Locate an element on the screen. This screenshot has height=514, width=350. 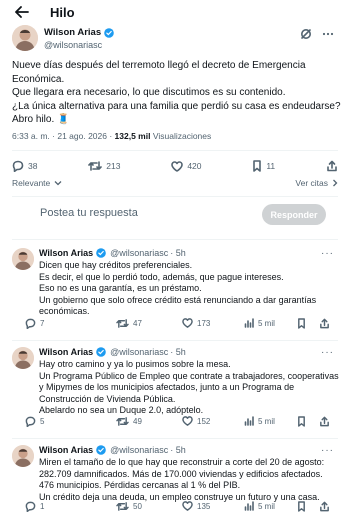
post-actions: 38 213 420 11 is located at coordinates (175, 166).